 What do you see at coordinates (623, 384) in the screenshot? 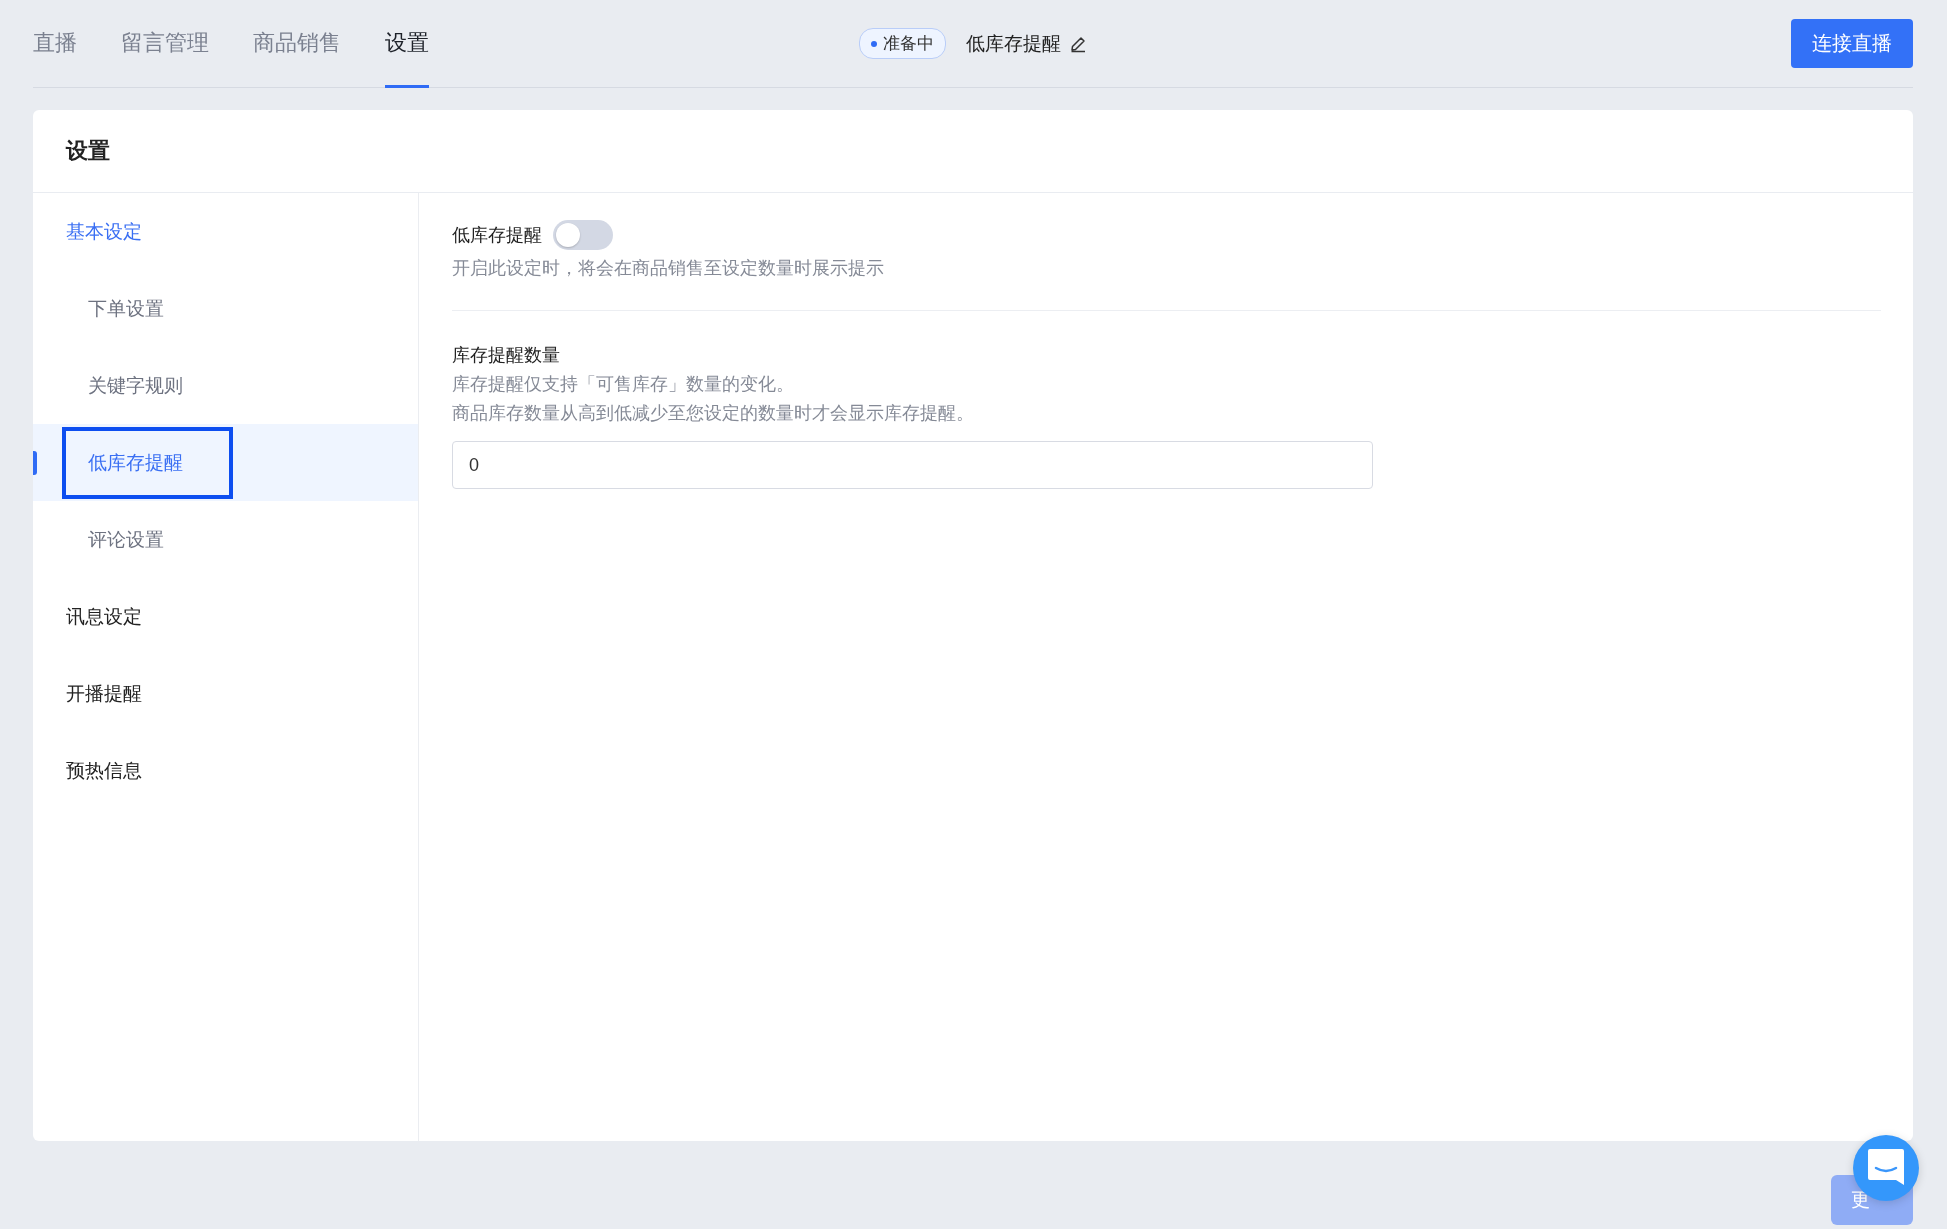
I see `field-hint: 库存提醒仅支持「可售库存」数量的变化。` at bounding box center [623, 384].